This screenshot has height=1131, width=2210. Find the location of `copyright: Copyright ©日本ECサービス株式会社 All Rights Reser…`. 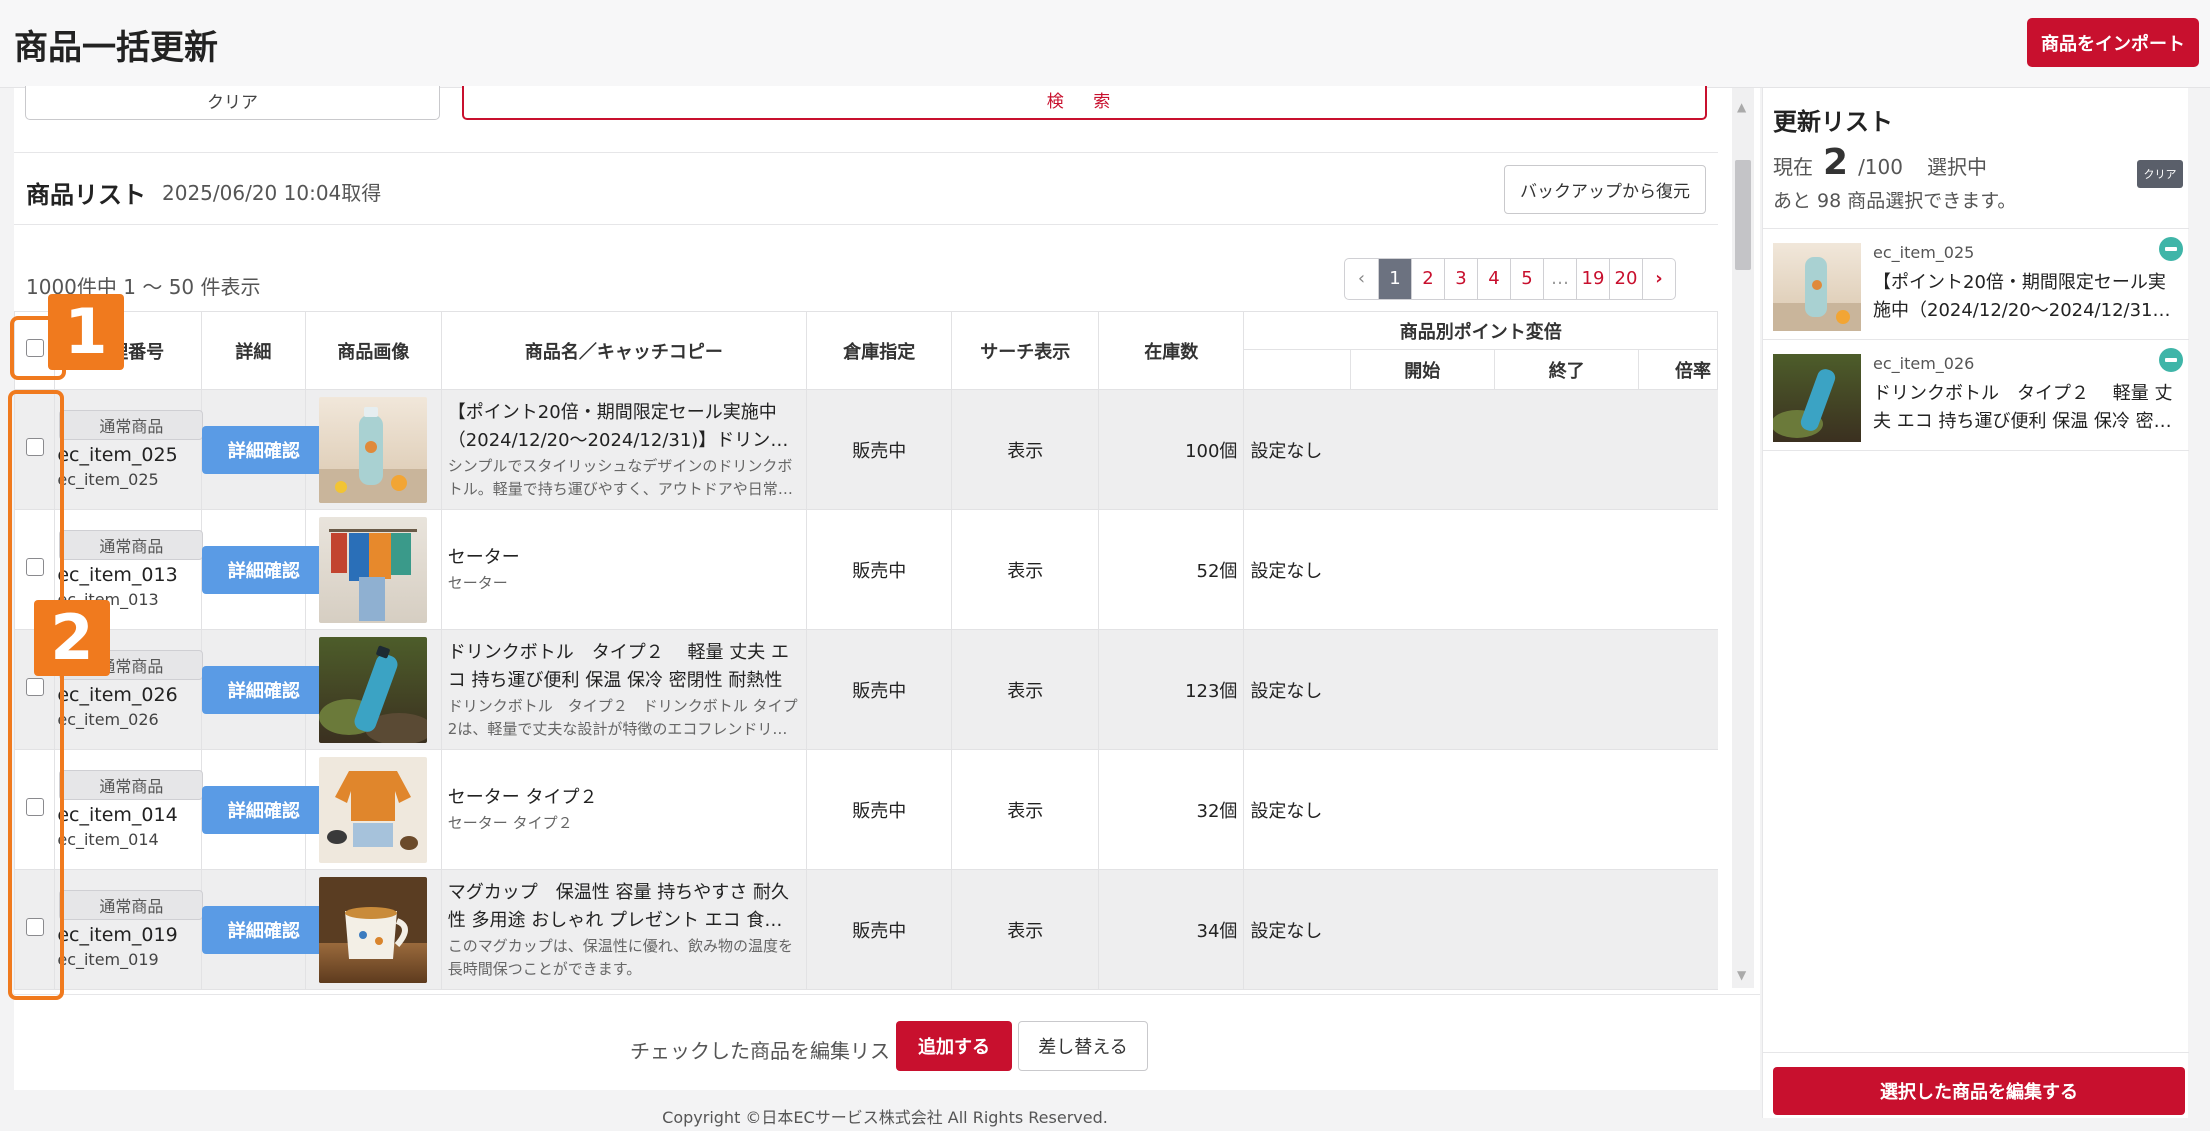

copyright: Copyright ©日本ECサービス株式会社 All Rights Reser… is located at coordinates (885, 1117).